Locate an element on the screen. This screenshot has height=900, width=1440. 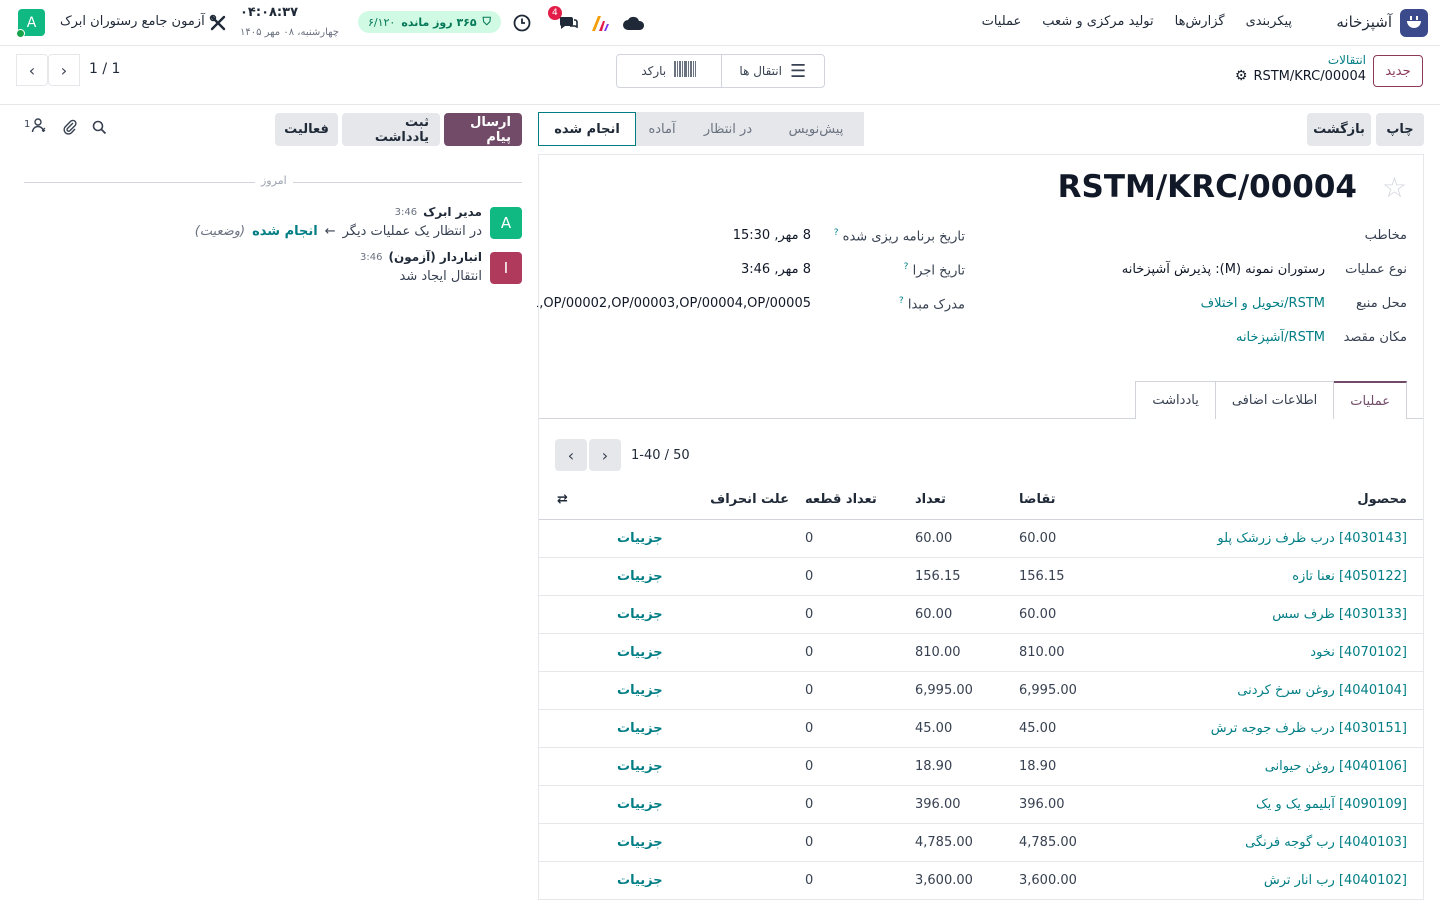
paperclip-icon is located at coordinates (70, 129).